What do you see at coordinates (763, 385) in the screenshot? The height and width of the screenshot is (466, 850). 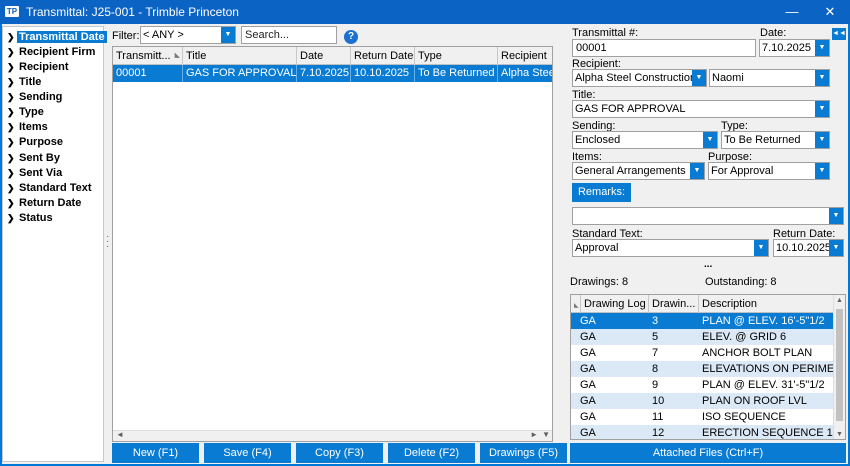 I see `cell-description: PLAN @ ELEV. 31'-5"1/2` at bounding box center [763, 385].